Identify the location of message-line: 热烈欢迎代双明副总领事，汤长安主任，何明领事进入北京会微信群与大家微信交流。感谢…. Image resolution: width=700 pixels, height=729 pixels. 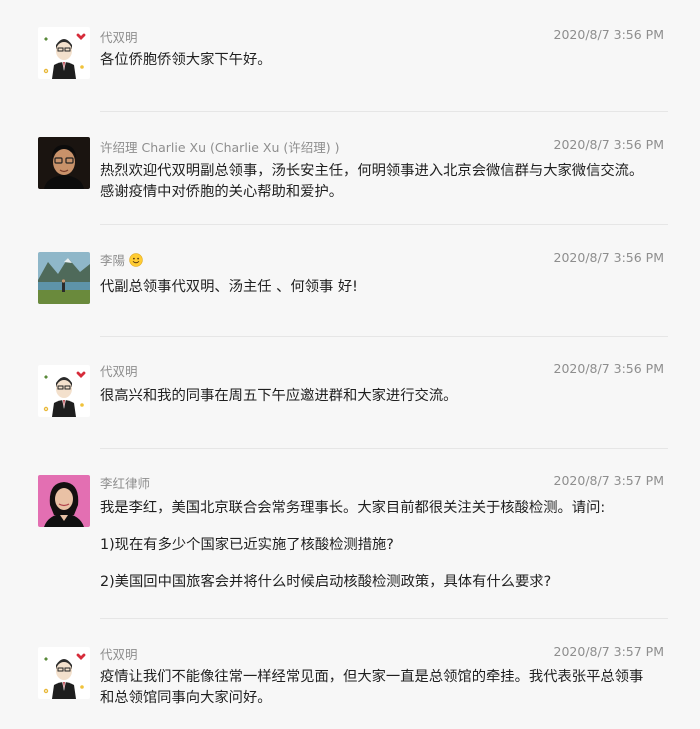
(372, 181).